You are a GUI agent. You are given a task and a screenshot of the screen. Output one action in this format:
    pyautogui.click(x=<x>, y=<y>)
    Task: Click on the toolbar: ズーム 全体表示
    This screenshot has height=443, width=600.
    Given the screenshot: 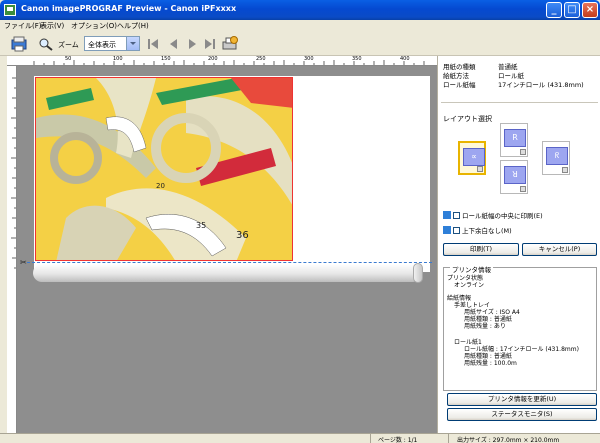 What is the action you would take?
    pyautogui.click(x=300, y=44)
    